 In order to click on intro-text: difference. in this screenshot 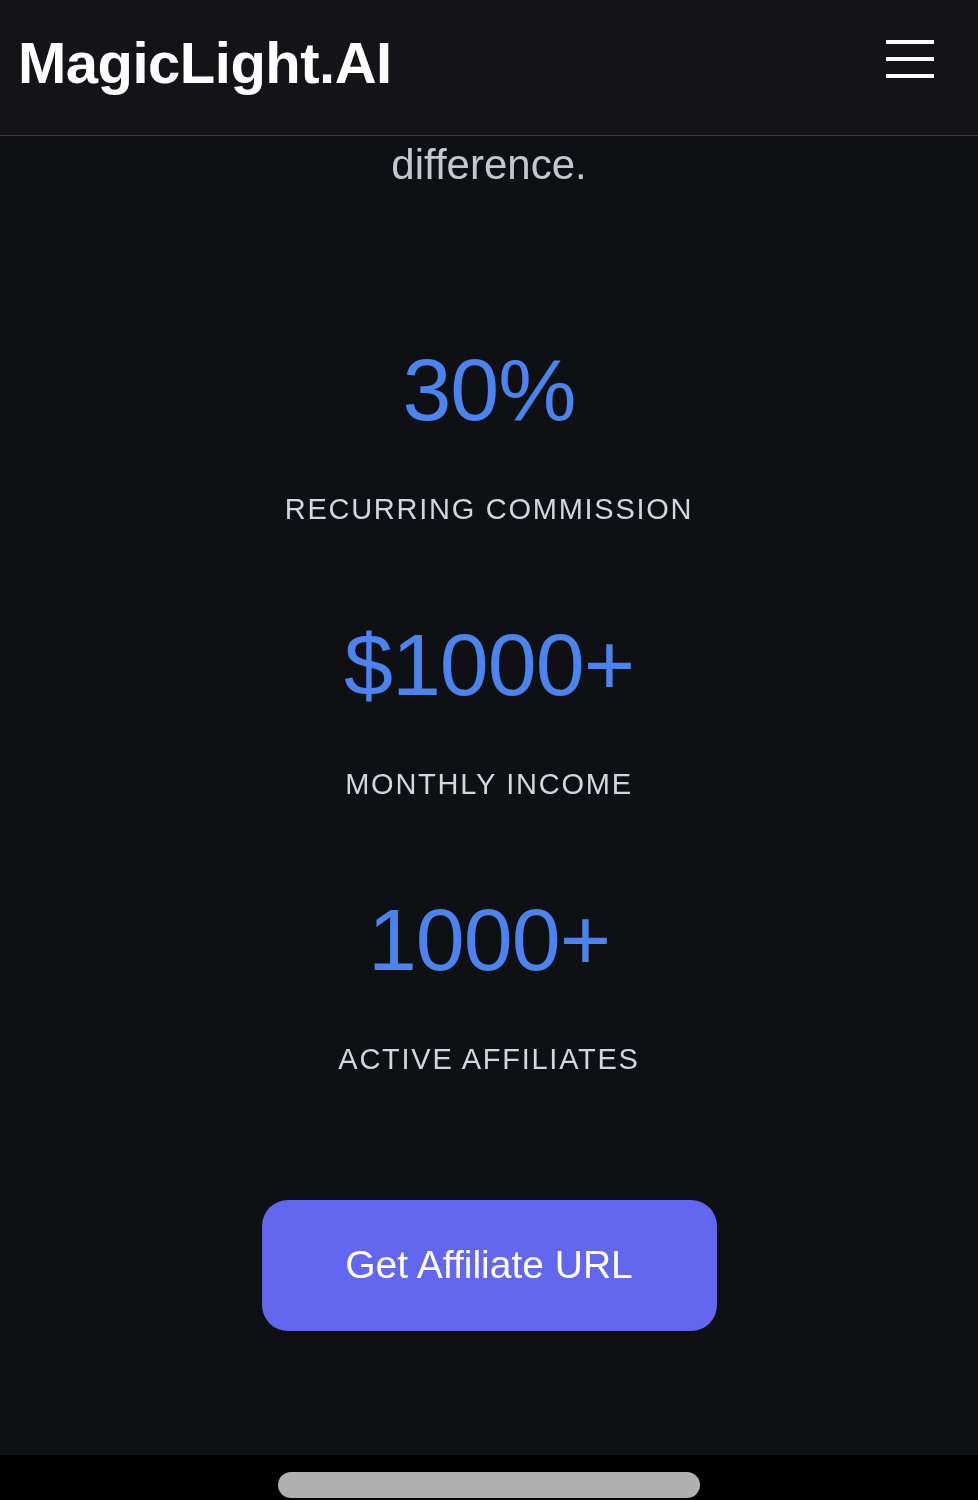, I will do `click(489, 165)`.